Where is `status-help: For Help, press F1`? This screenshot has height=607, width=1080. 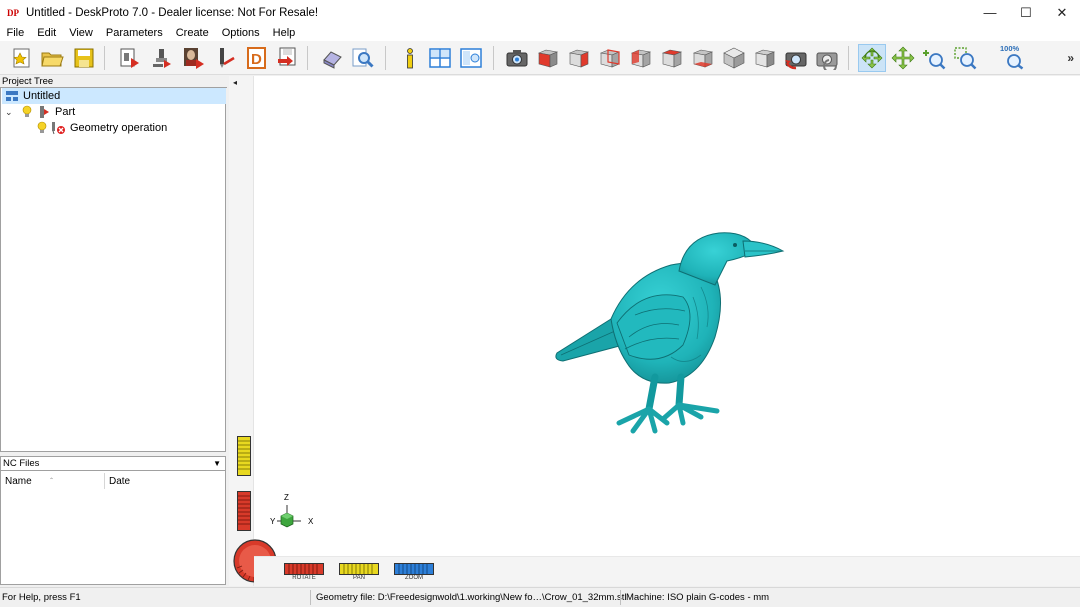 status-help: For Help, press F1 is located at coordinates (41, 597).